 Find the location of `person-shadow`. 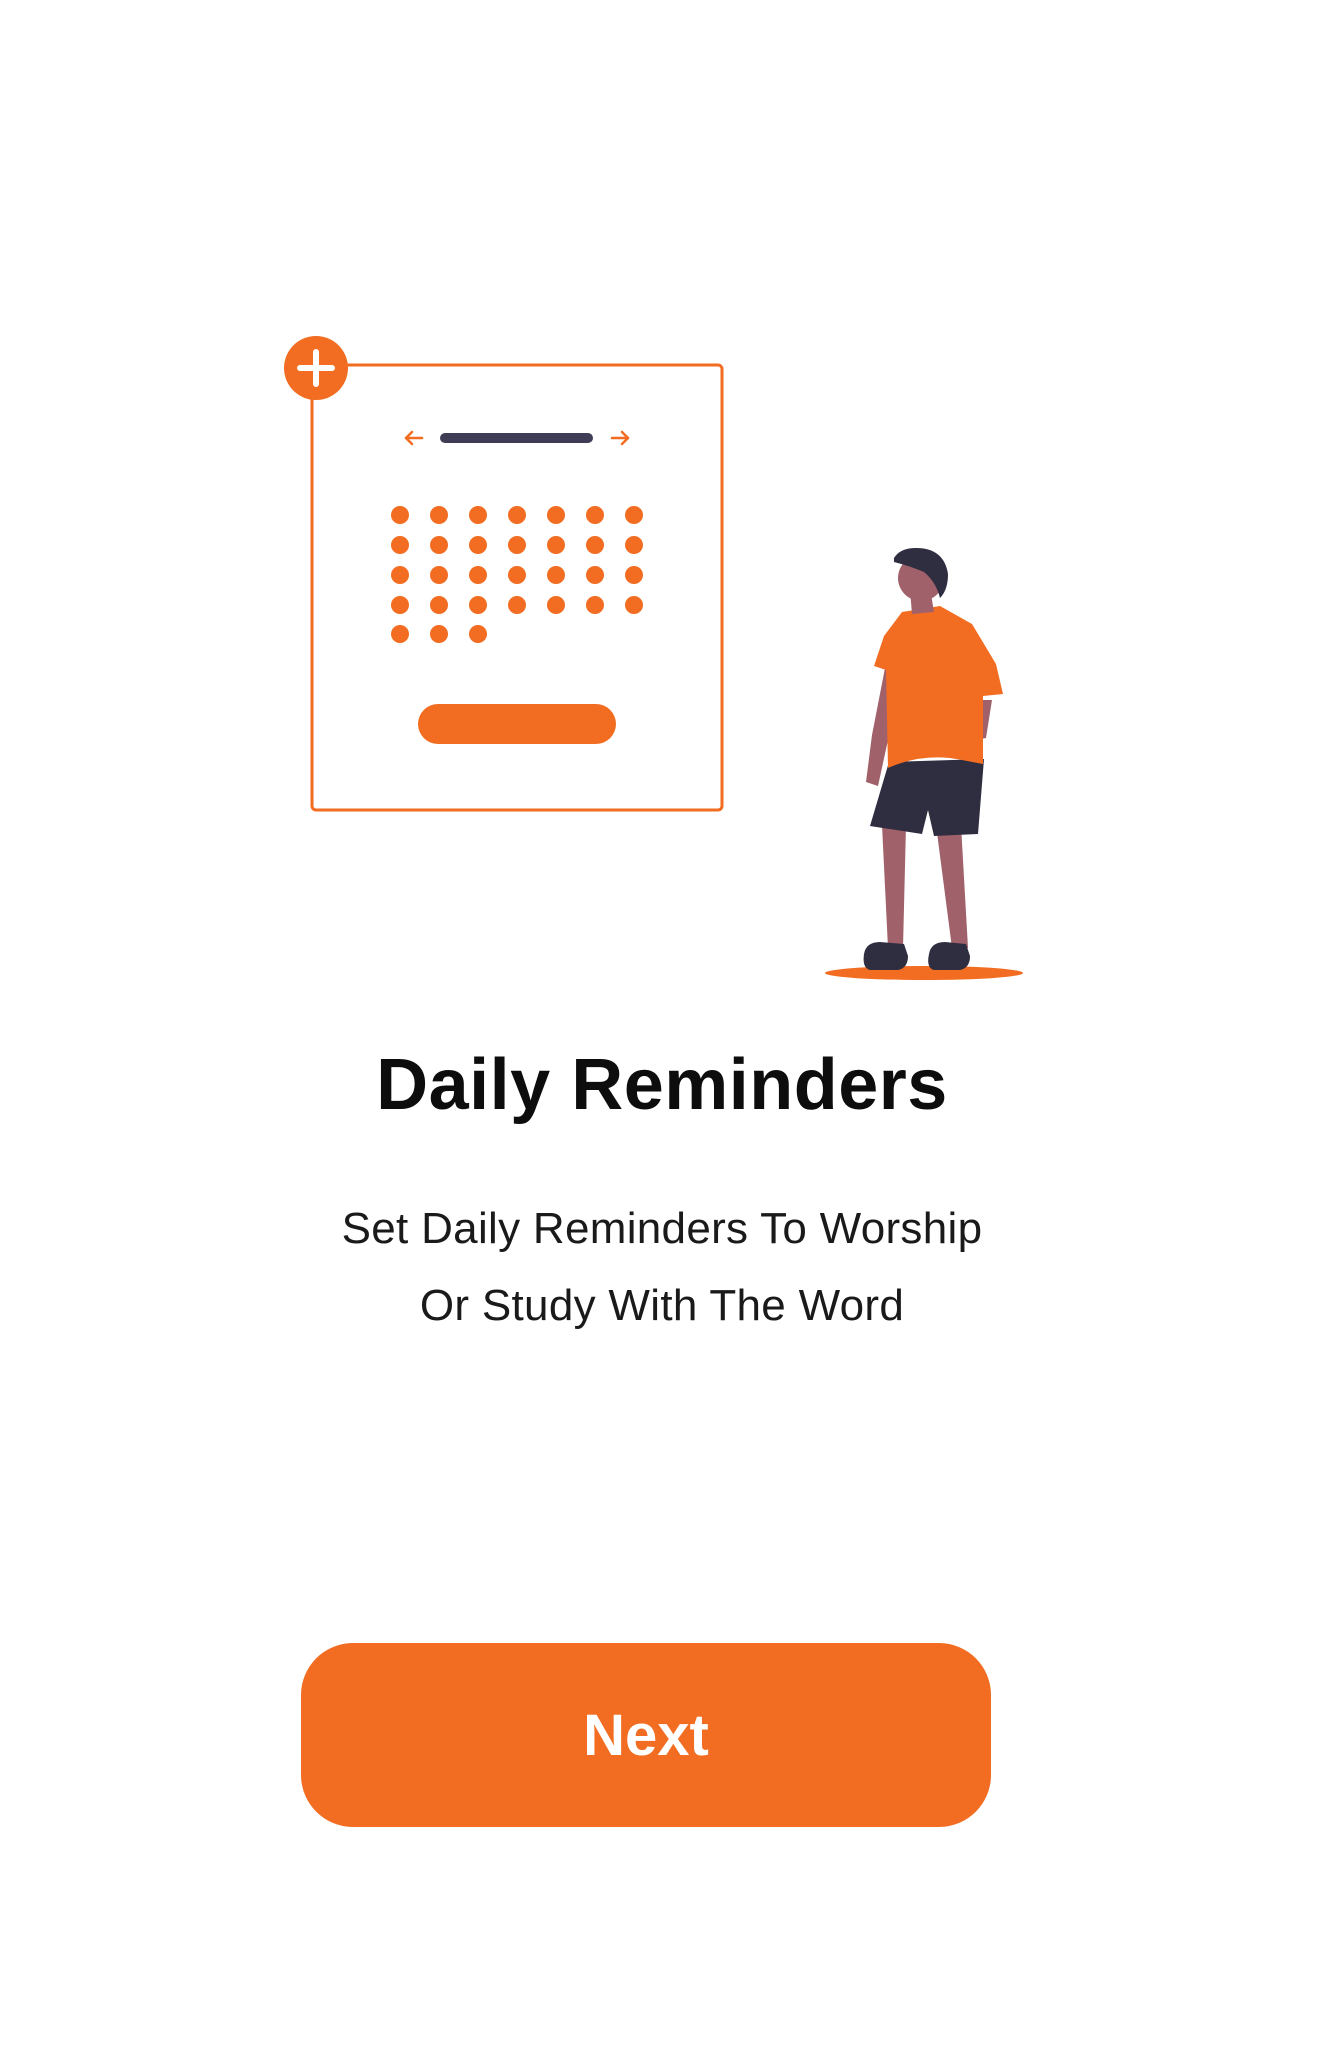

person-shadow is located at coordinates (924, 973).